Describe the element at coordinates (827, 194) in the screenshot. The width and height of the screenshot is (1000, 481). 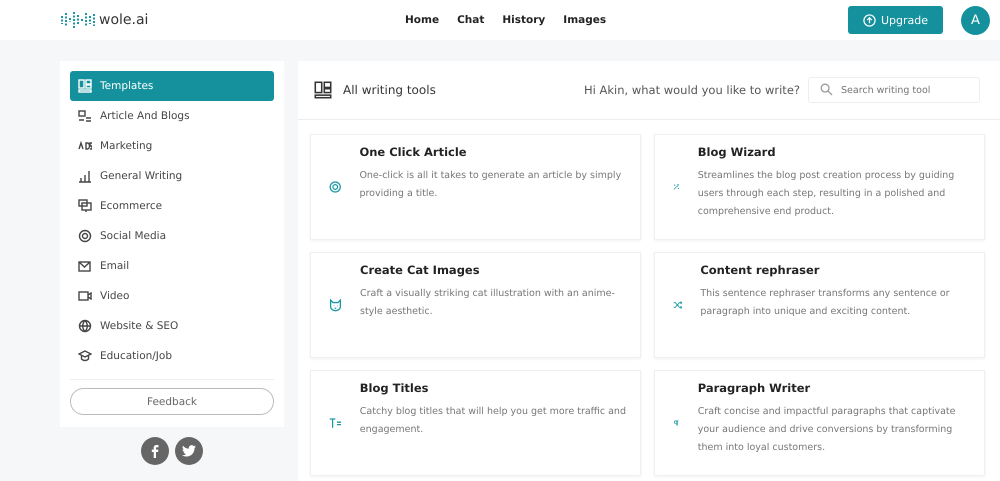
I see `card-description: Streamlines the blog post creation process by guiding users through each step, resulting in a polished and comprehensive end product.` at that location.